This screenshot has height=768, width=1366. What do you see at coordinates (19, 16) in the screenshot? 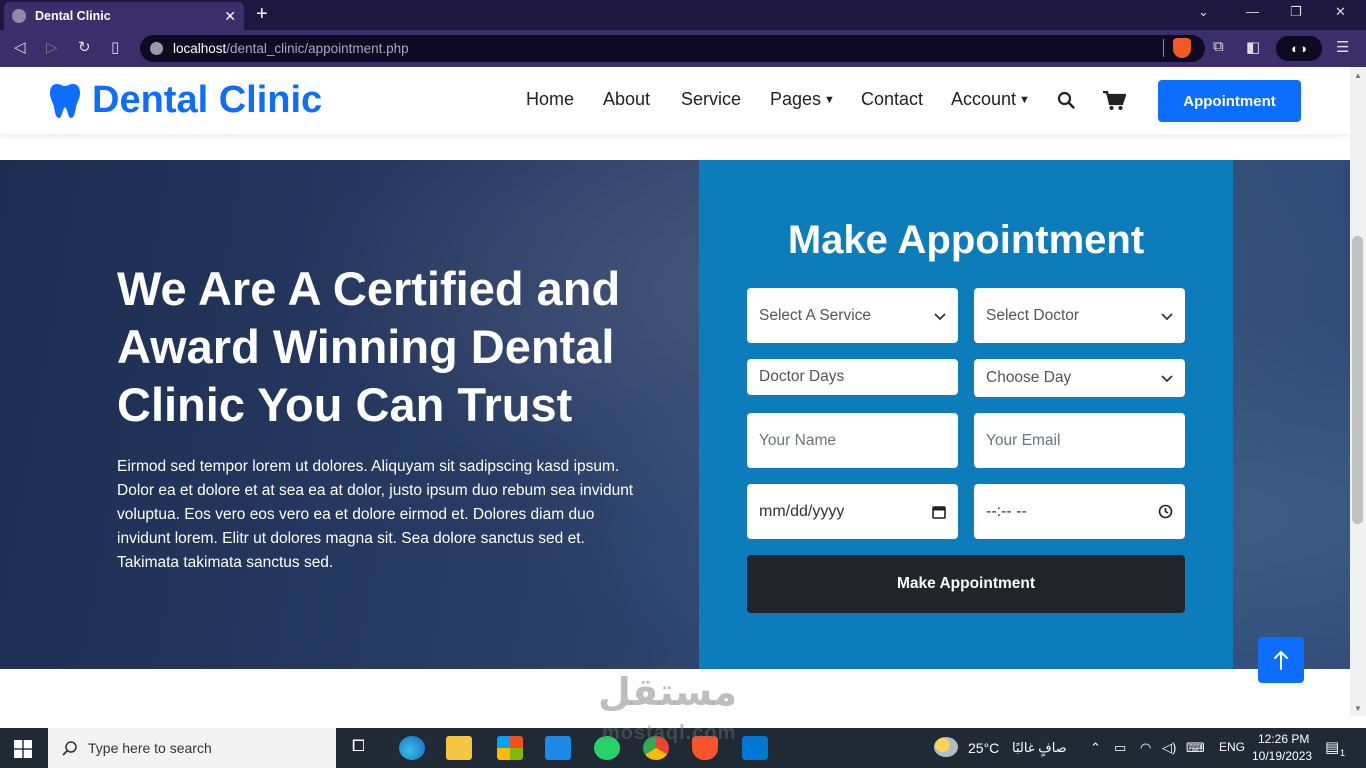
I see `globe-icon` at bounding box center [19, 16].